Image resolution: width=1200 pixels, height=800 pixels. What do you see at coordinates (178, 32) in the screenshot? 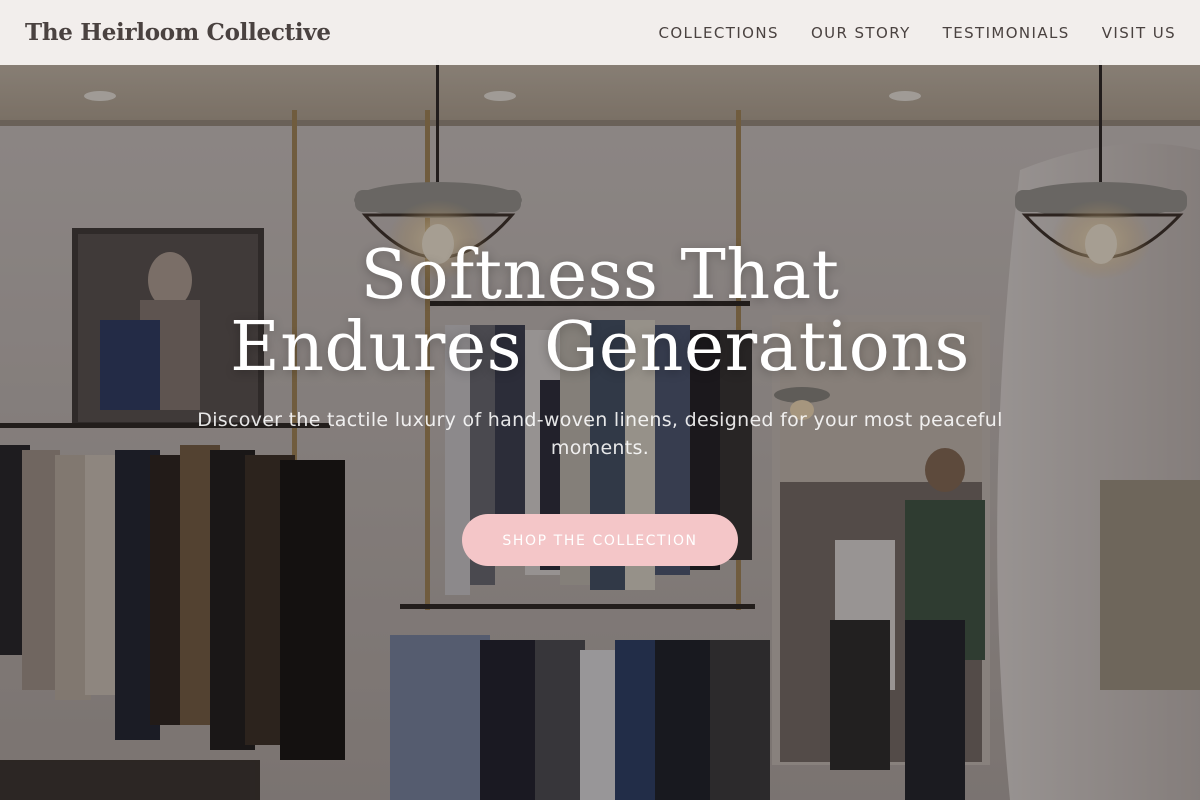
I see `brand-logo: The Heirloom Collective` at bounding box center [178, 32].